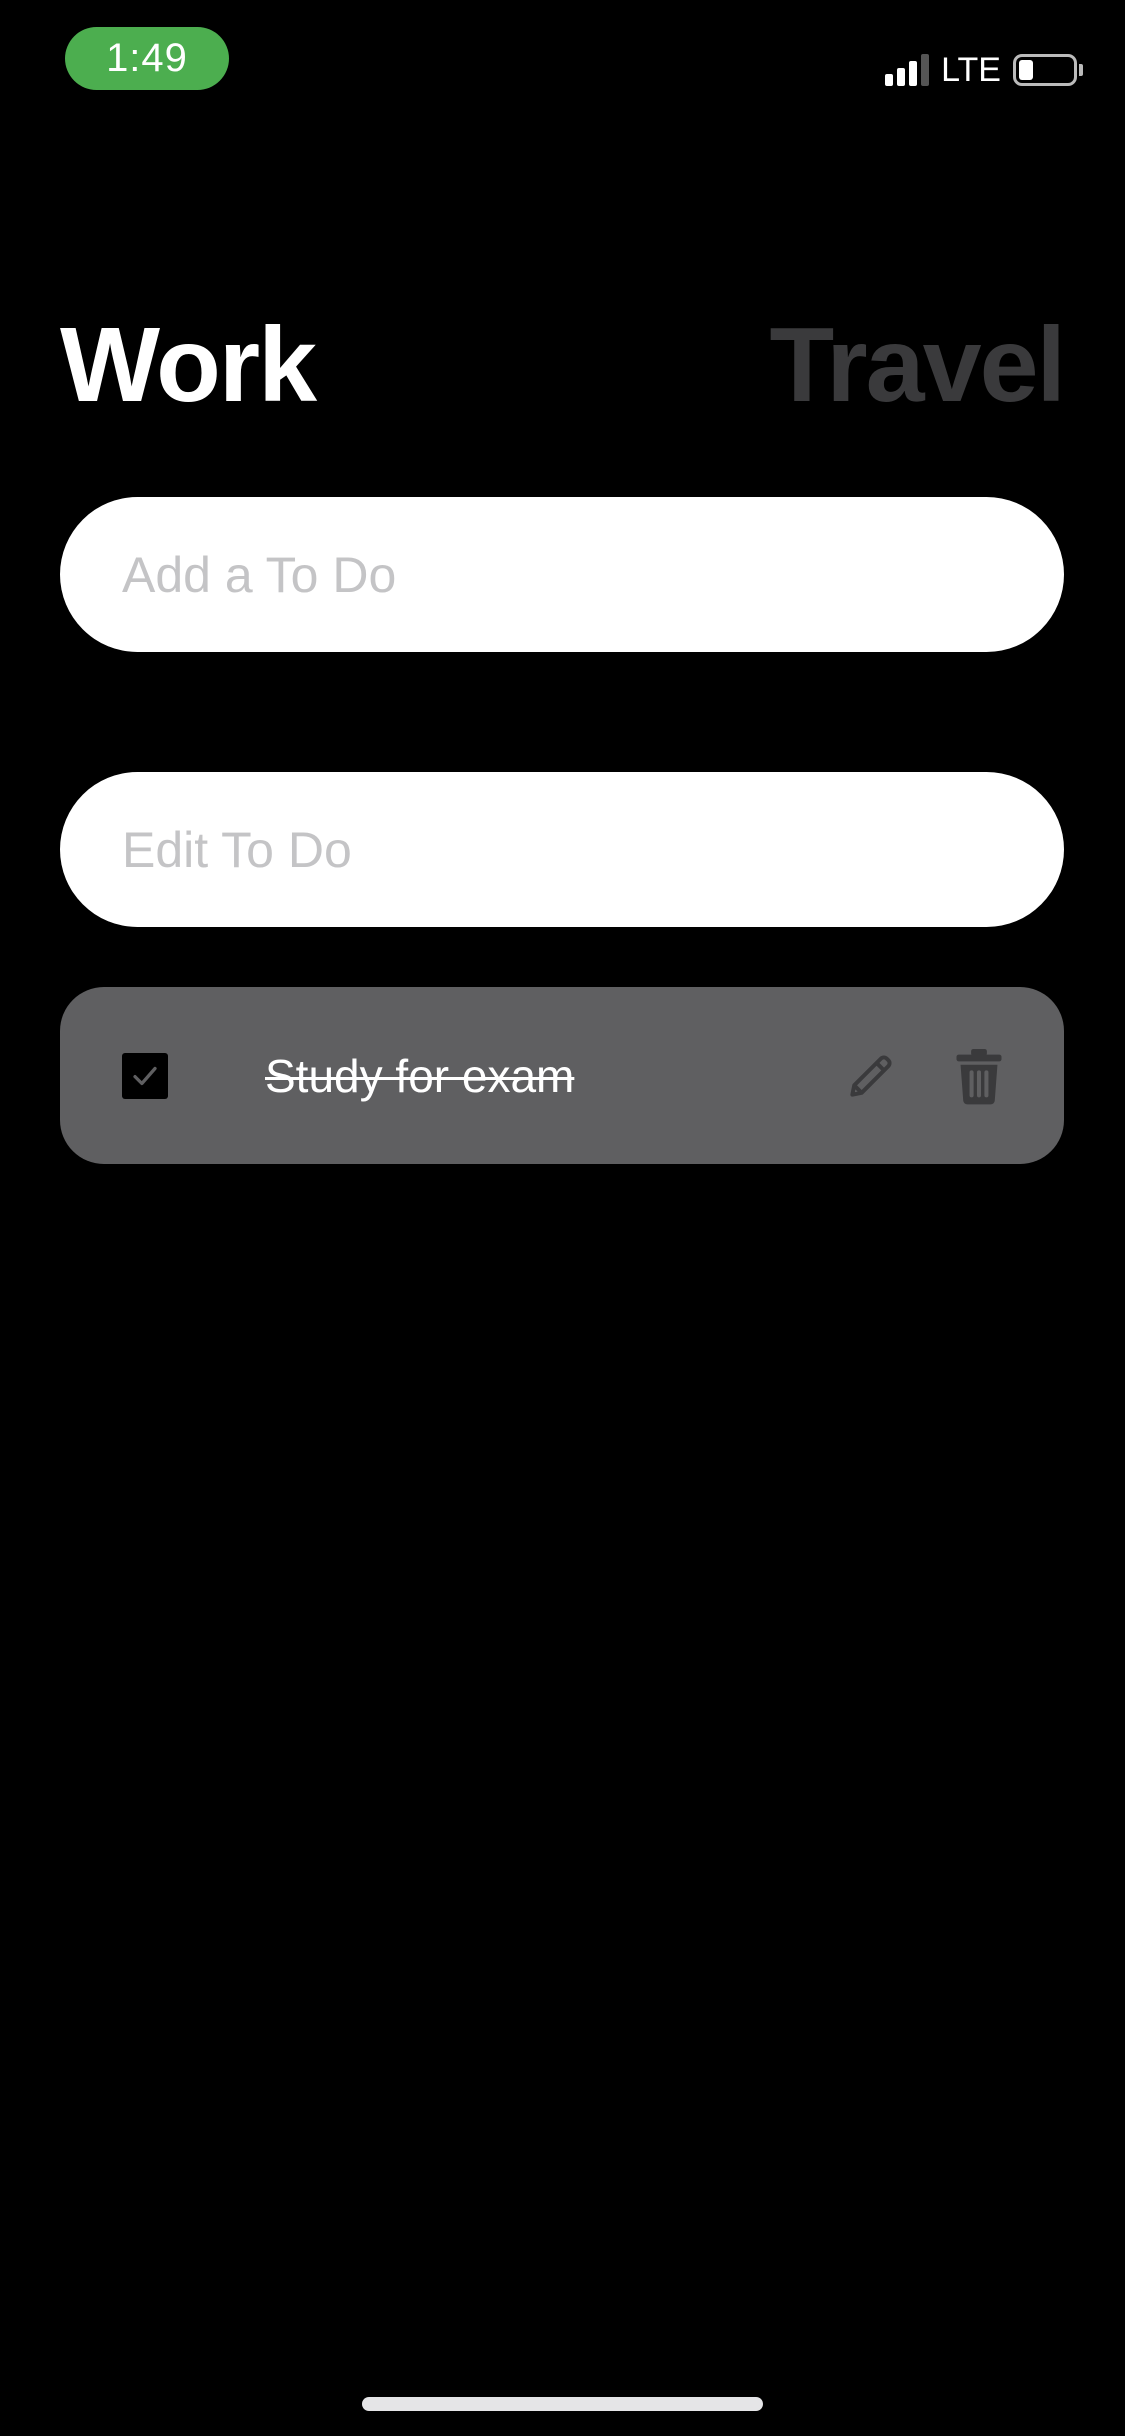 Image resolution: width=1125 pixels, height=2436 pixels. What do you see at coordinates (1045, 70) in the screenshot?
I see `battery-icon` at bounding box center [1045, 70].